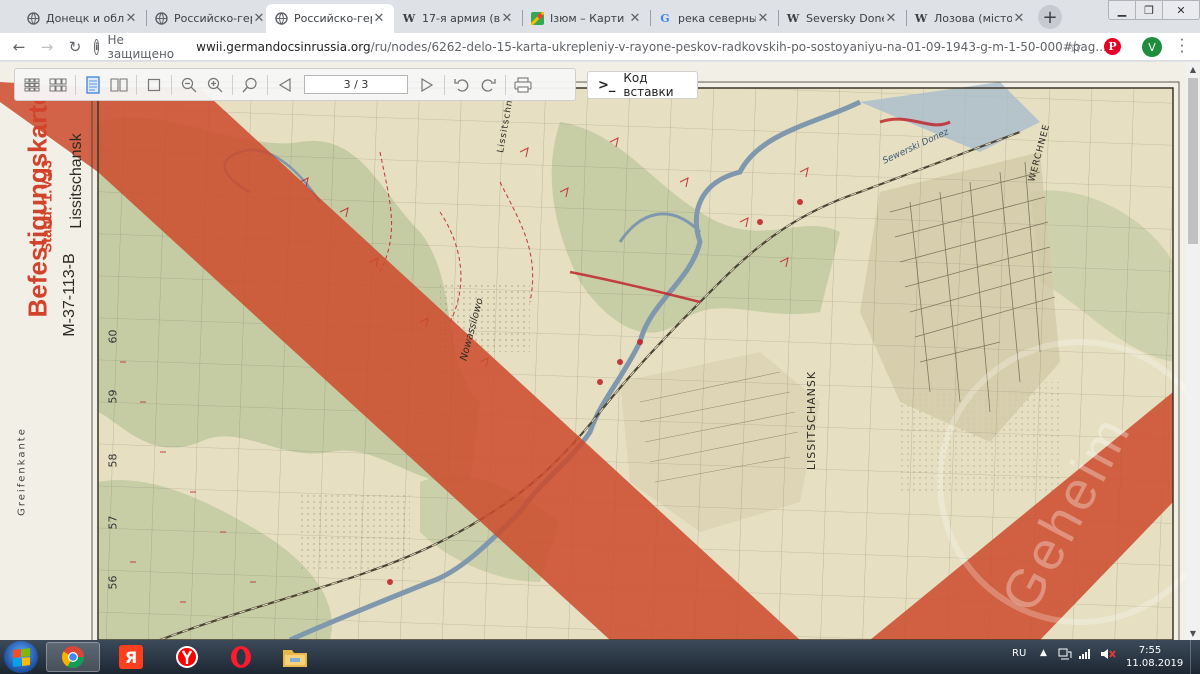 This screenshot has width=1200, height=674. I want to click on tab-title: Российско-гер, so click(213, 18).